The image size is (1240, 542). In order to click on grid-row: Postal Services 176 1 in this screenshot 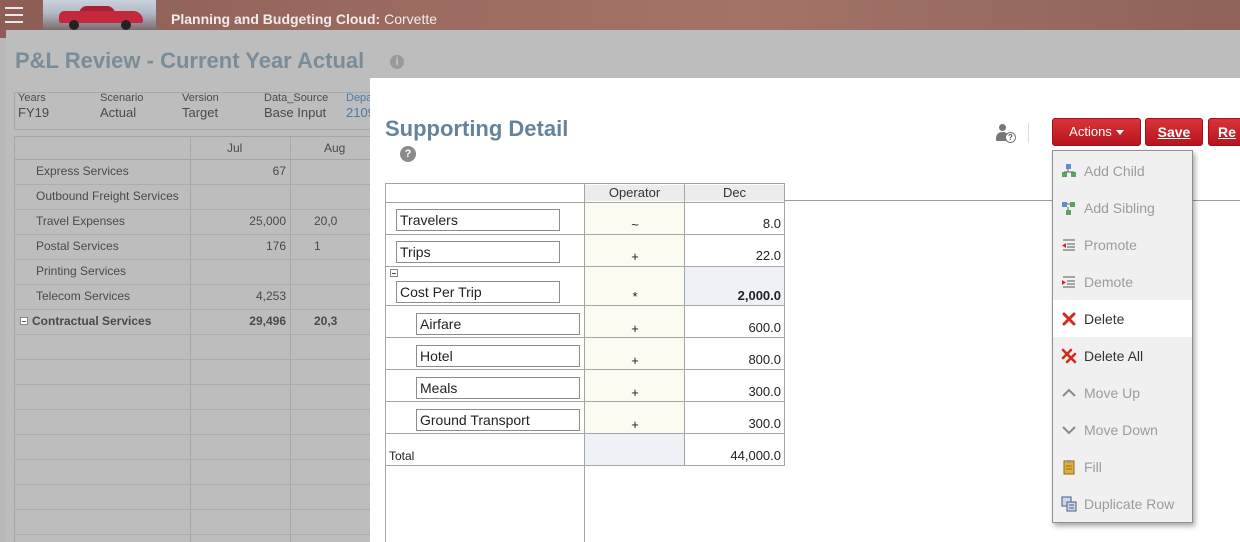, I will do `click(194, 247)`.